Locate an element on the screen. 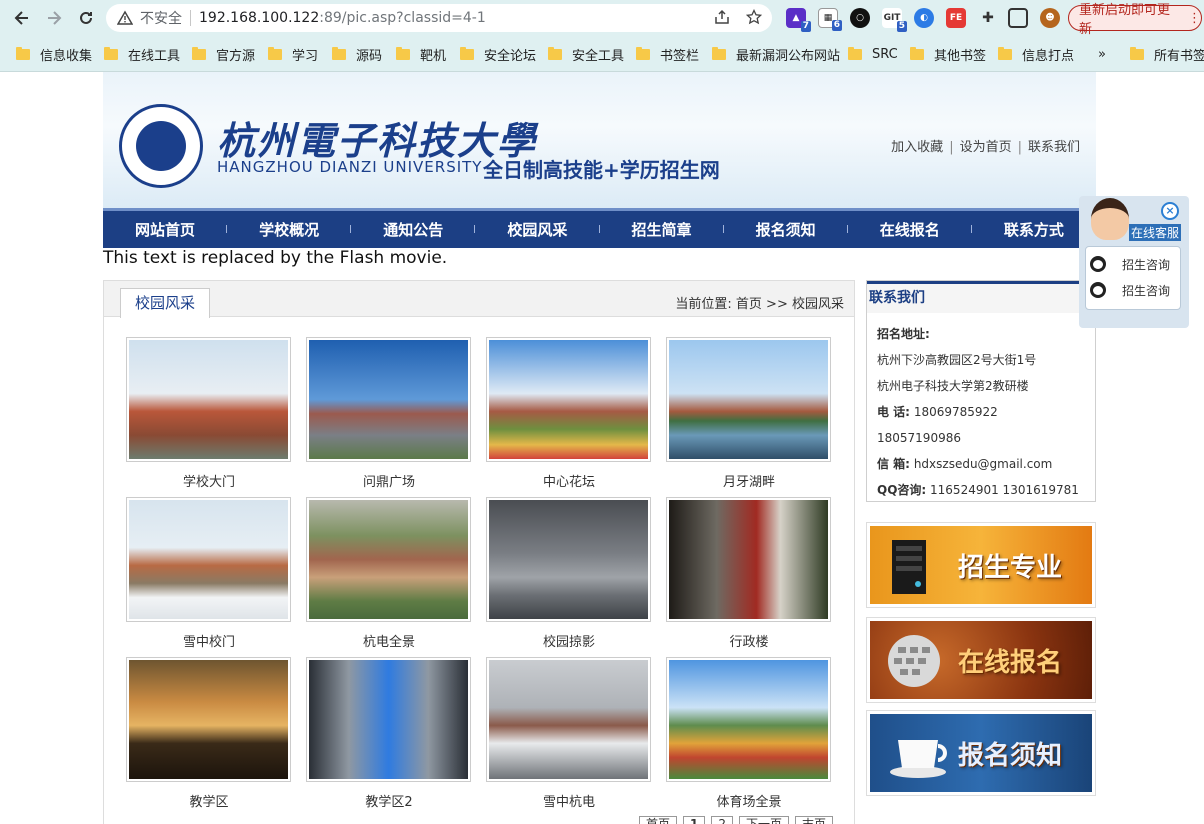 The height and width of the screenshot is (824, 1204). avatar: ☻ is located at coordinates (1050, 18).